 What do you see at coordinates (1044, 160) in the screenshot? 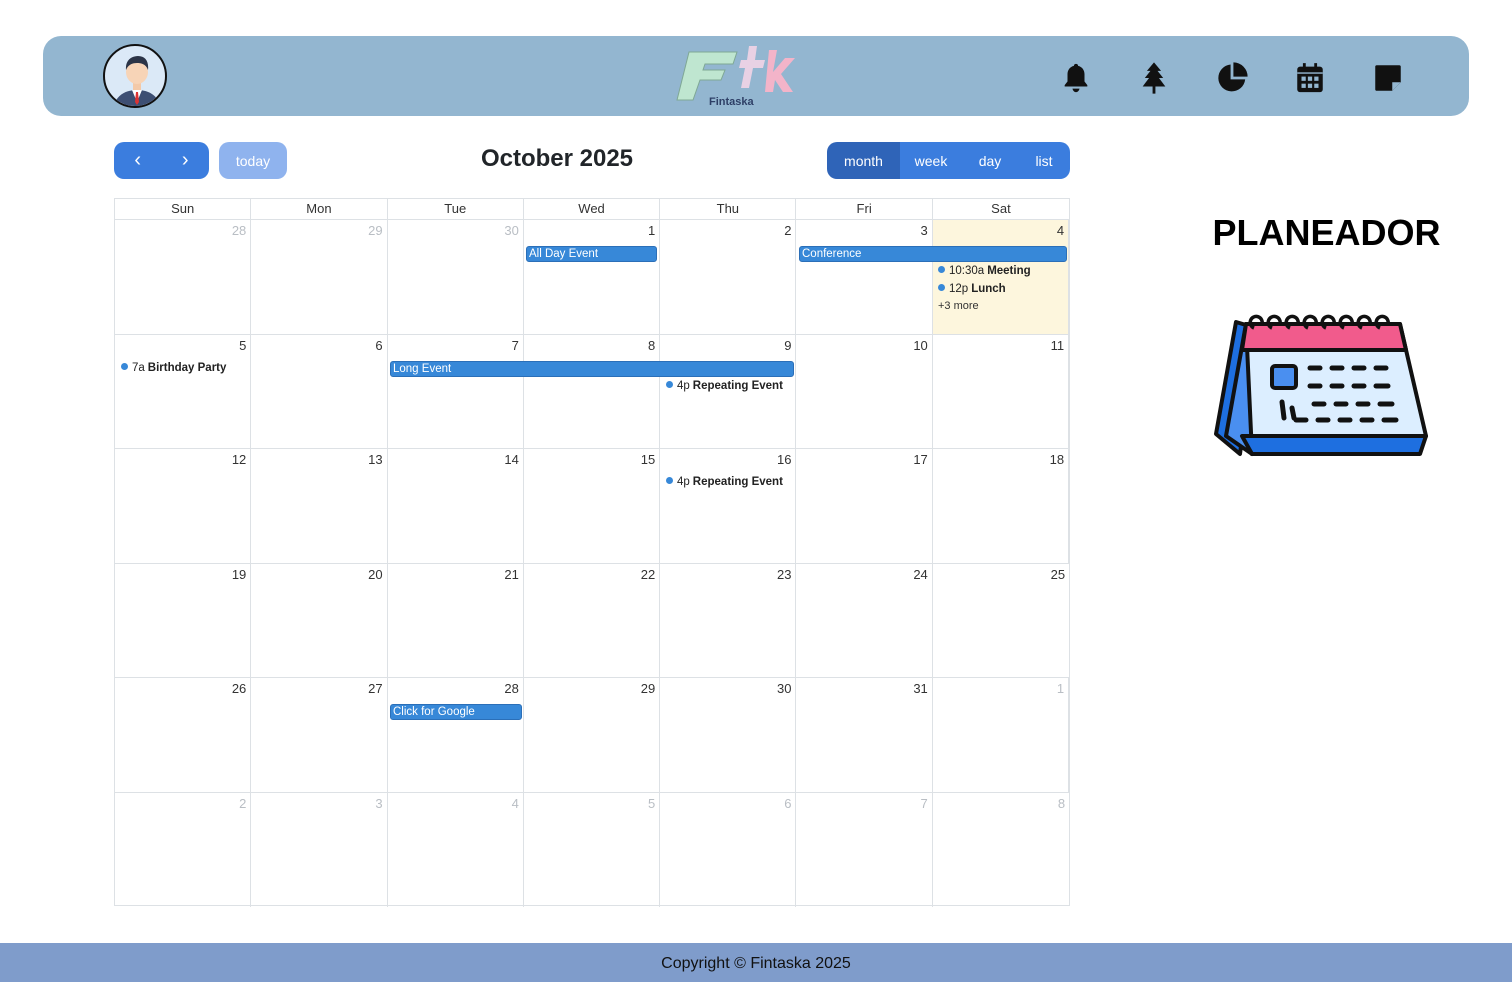
I see `list-view-button: list` at bounding box center [1044, 160].